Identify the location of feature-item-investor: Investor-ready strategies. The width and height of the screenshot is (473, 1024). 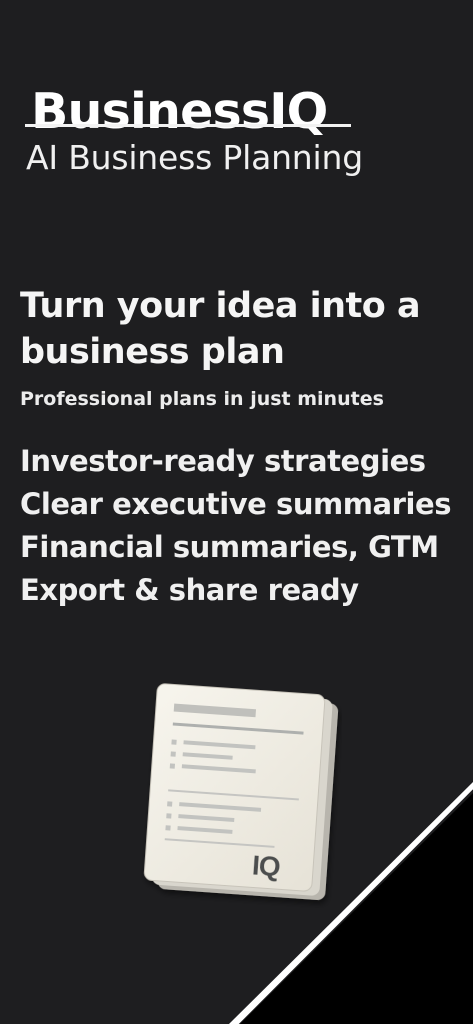
(223, 461).